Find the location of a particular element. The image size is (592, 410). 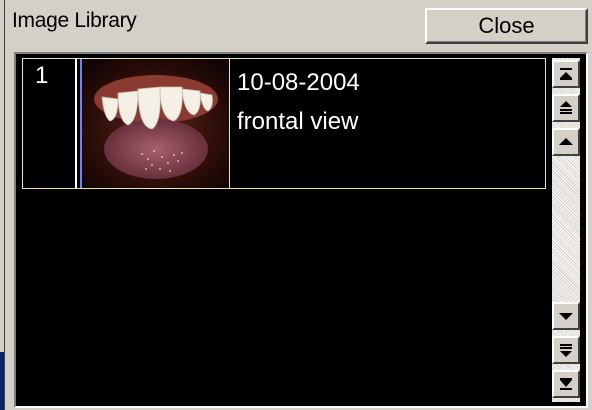

item-index: 1 is located at coordinates (42, 75).